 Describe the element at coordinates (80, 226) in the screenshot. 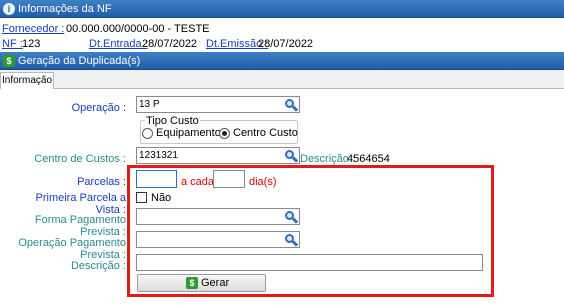

I see `forma-pagamento-label: Forma Pagamento Prevista :` at that location.